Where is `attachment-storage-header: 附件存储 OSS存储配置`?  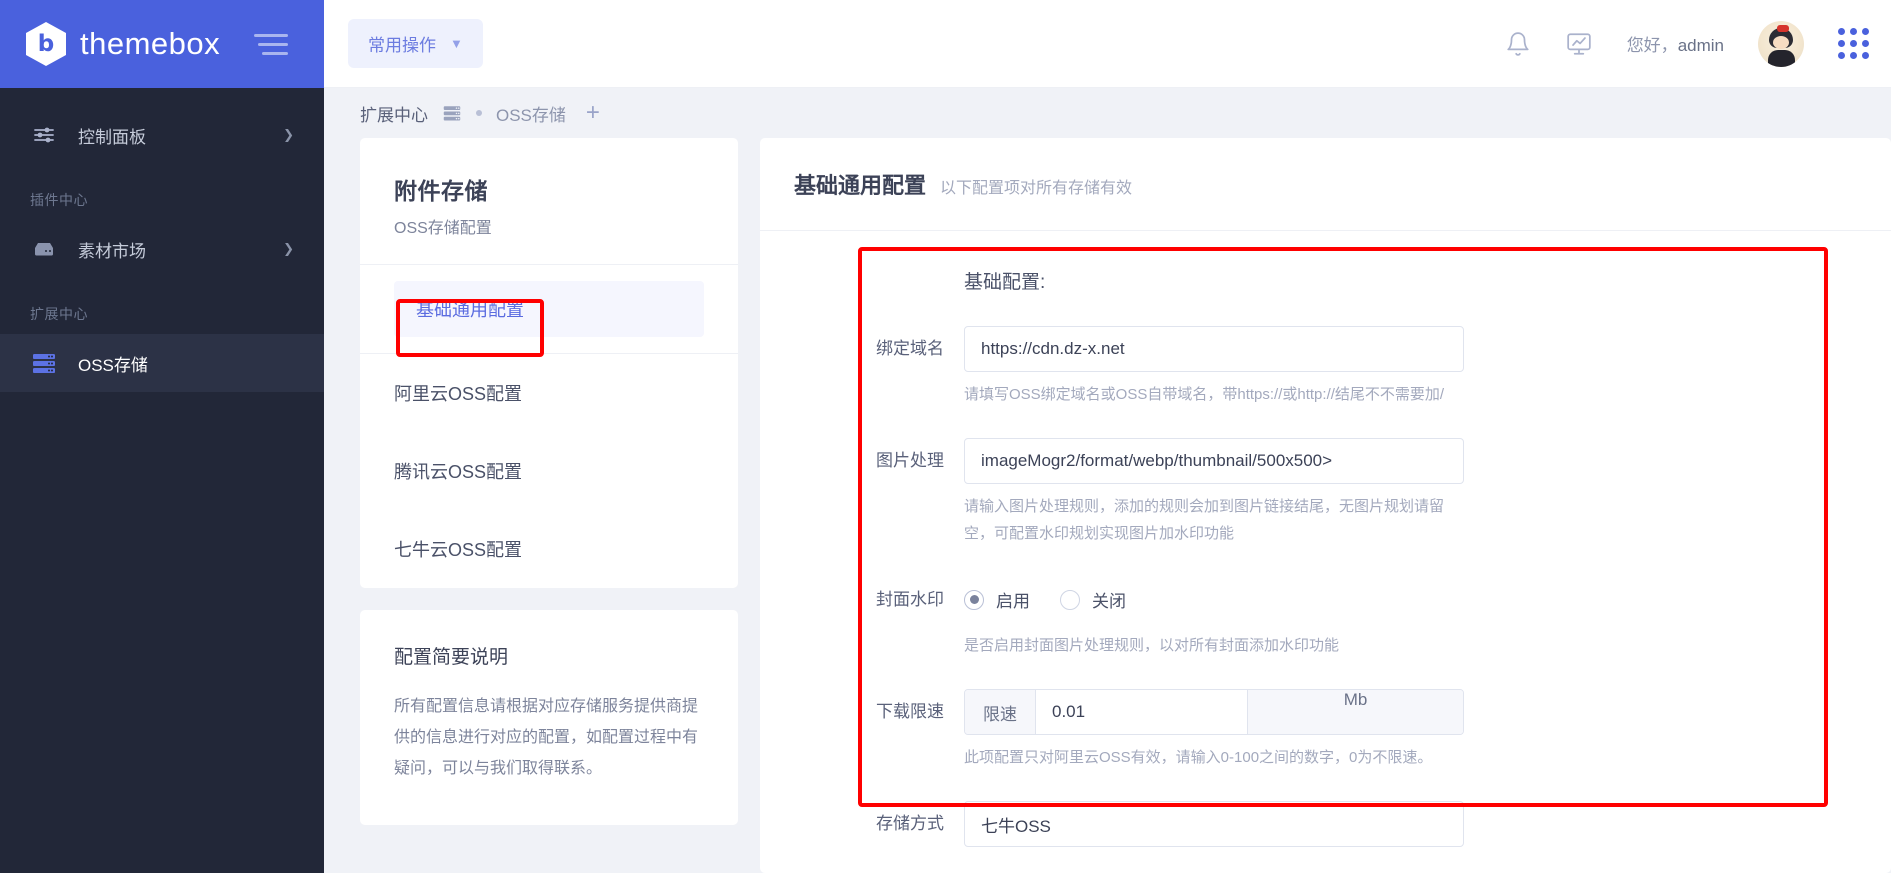 attachment-storage-header: 附件存储 OSS存储配置 is located at coordinates (549, 201).